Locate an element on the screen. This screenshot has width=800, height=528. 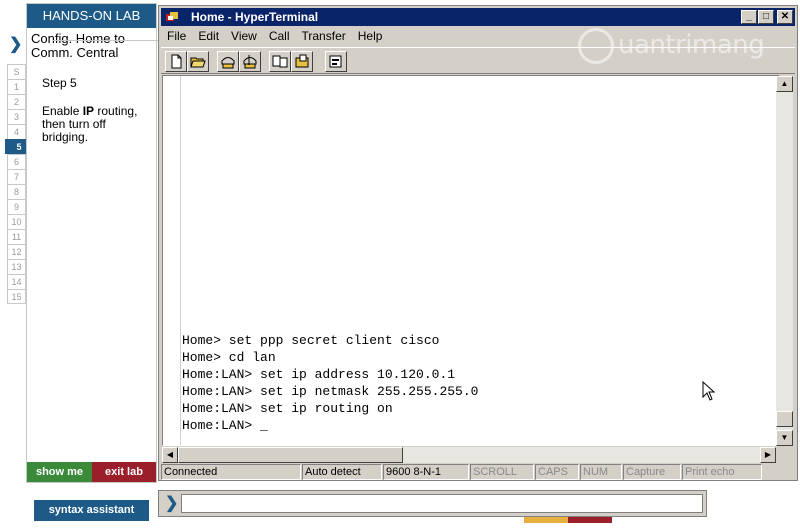
disconnect-icon is located at coordinates (250, 61).